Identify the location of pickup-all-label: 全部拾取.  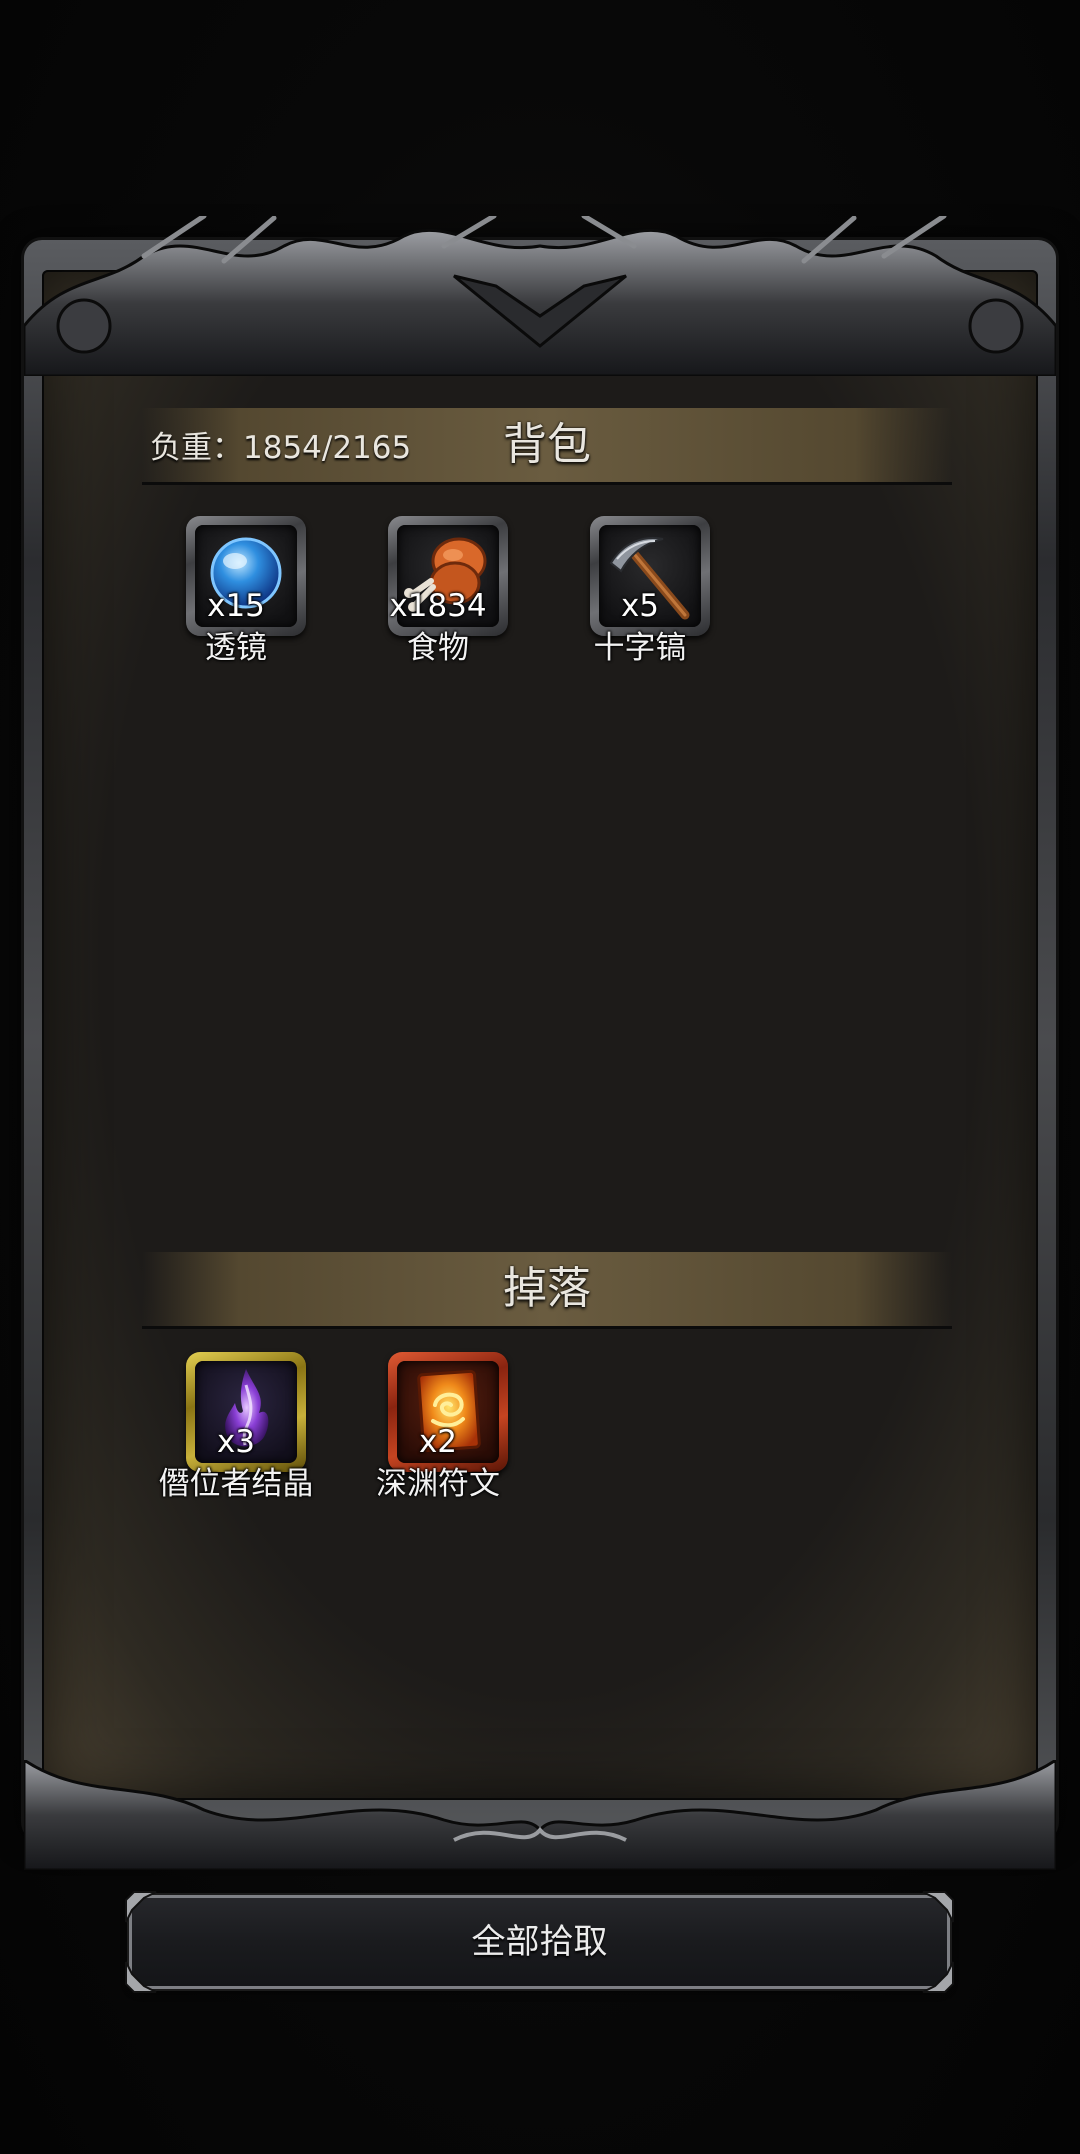
(539, 1942).